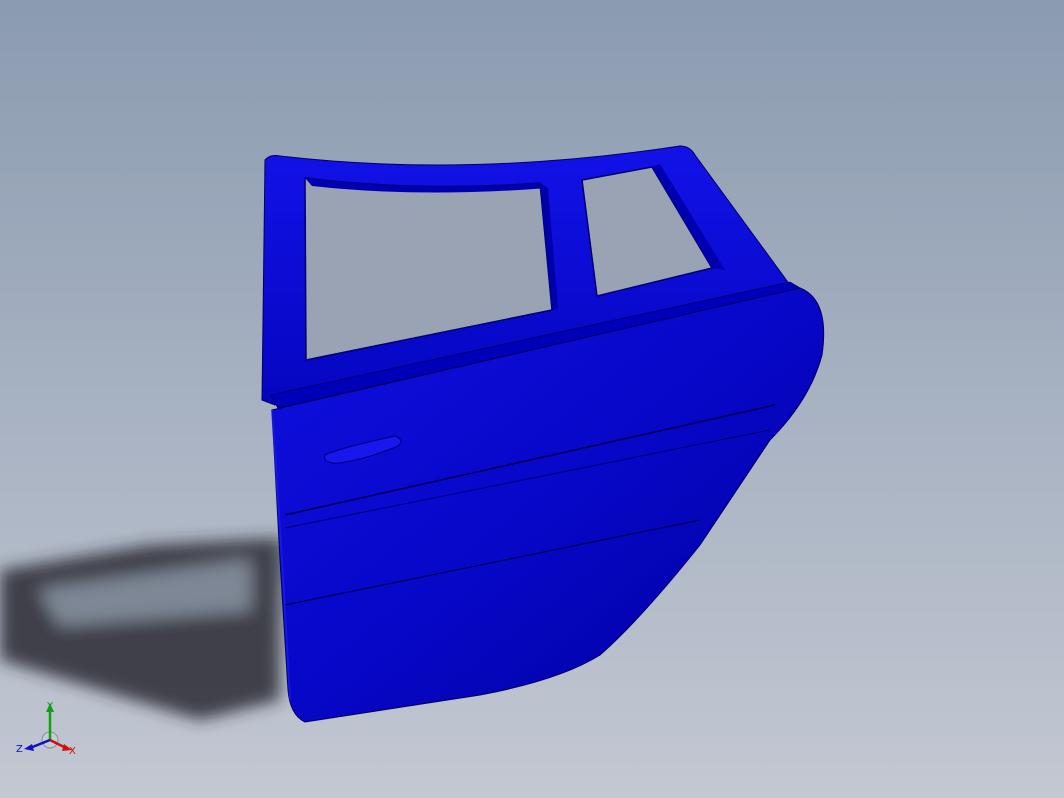  Describe the element at coordinates (19, 749) in the screenshot. I see `z-axis-label: Z` at that location.